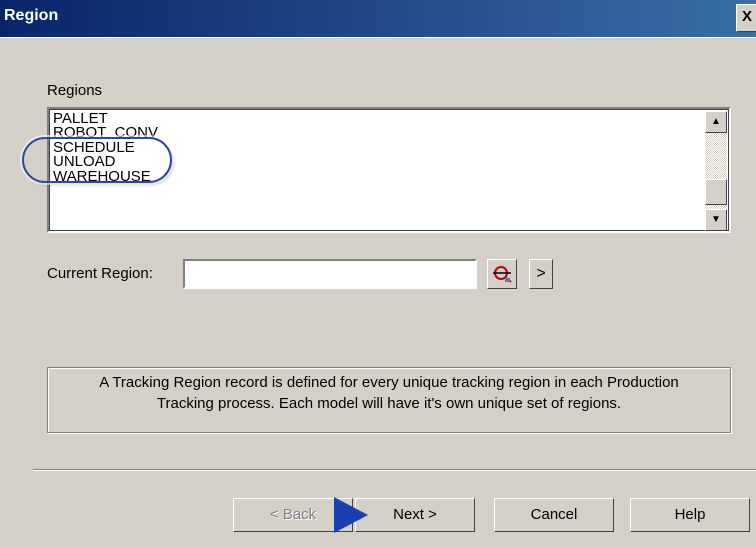 This screenshot has height=548, width=756. Describe the element at coordinates (100, 273) in the screenshot. I see `current-region-label: Current Region:` at that location.